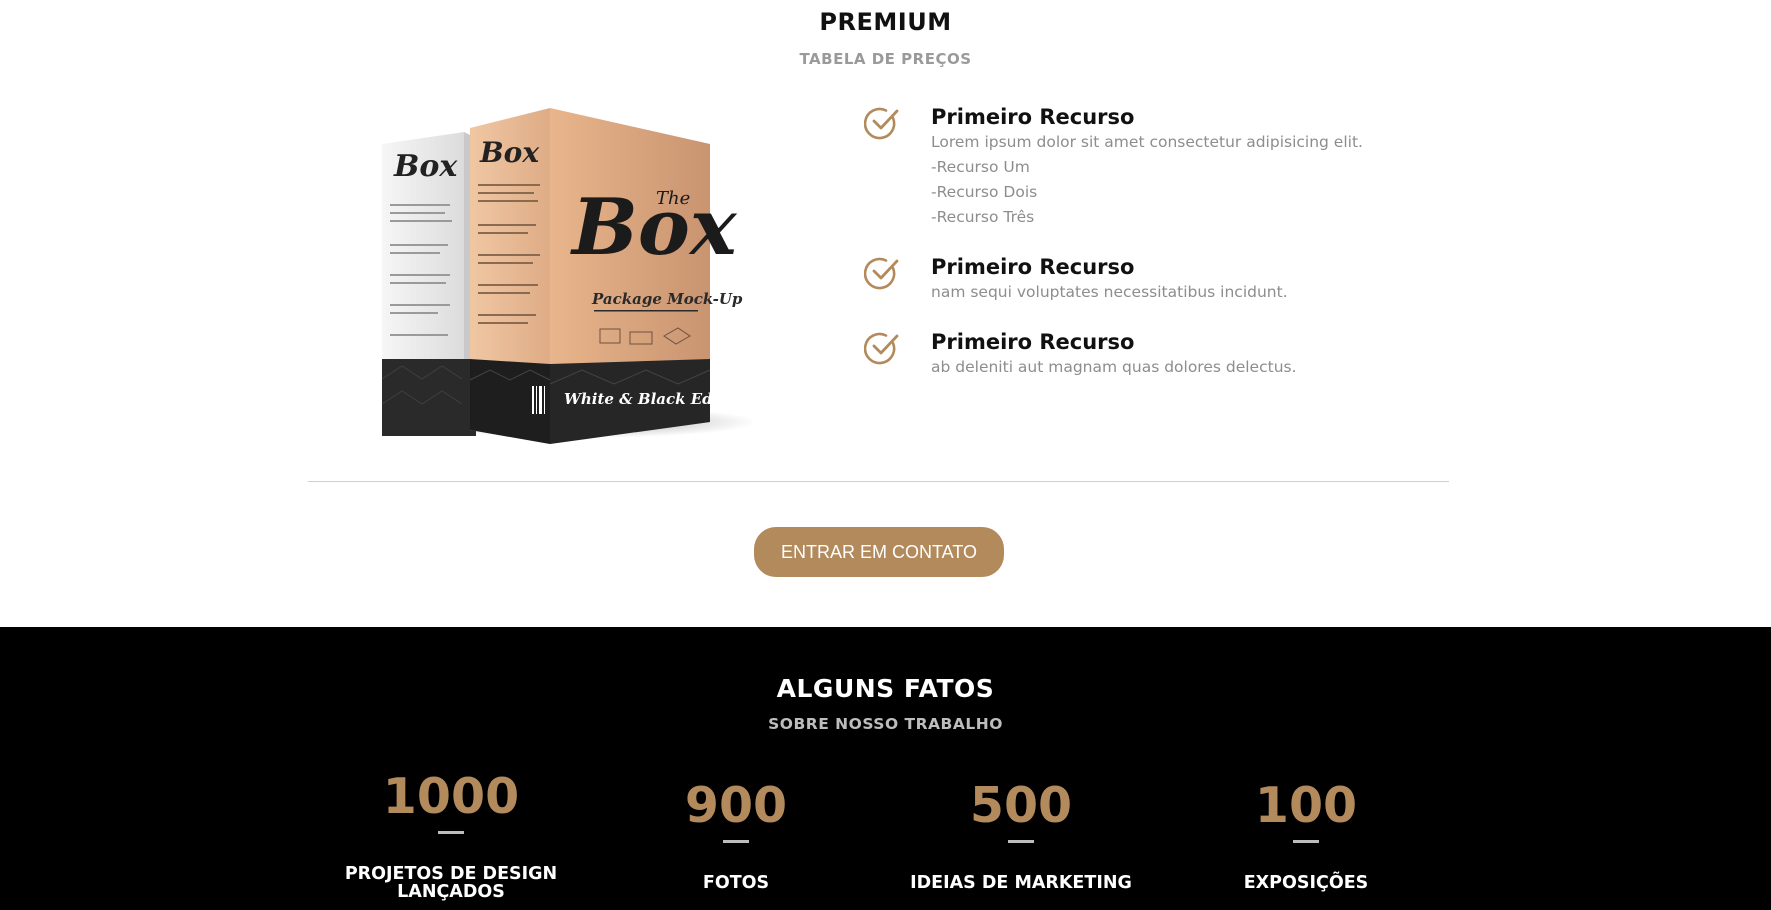 The image size is (1771, 910). Describe the element at coordinates (879, 552) in the screenshot. I see `contact-button: ENTRAR EM CONTATO` at that location.